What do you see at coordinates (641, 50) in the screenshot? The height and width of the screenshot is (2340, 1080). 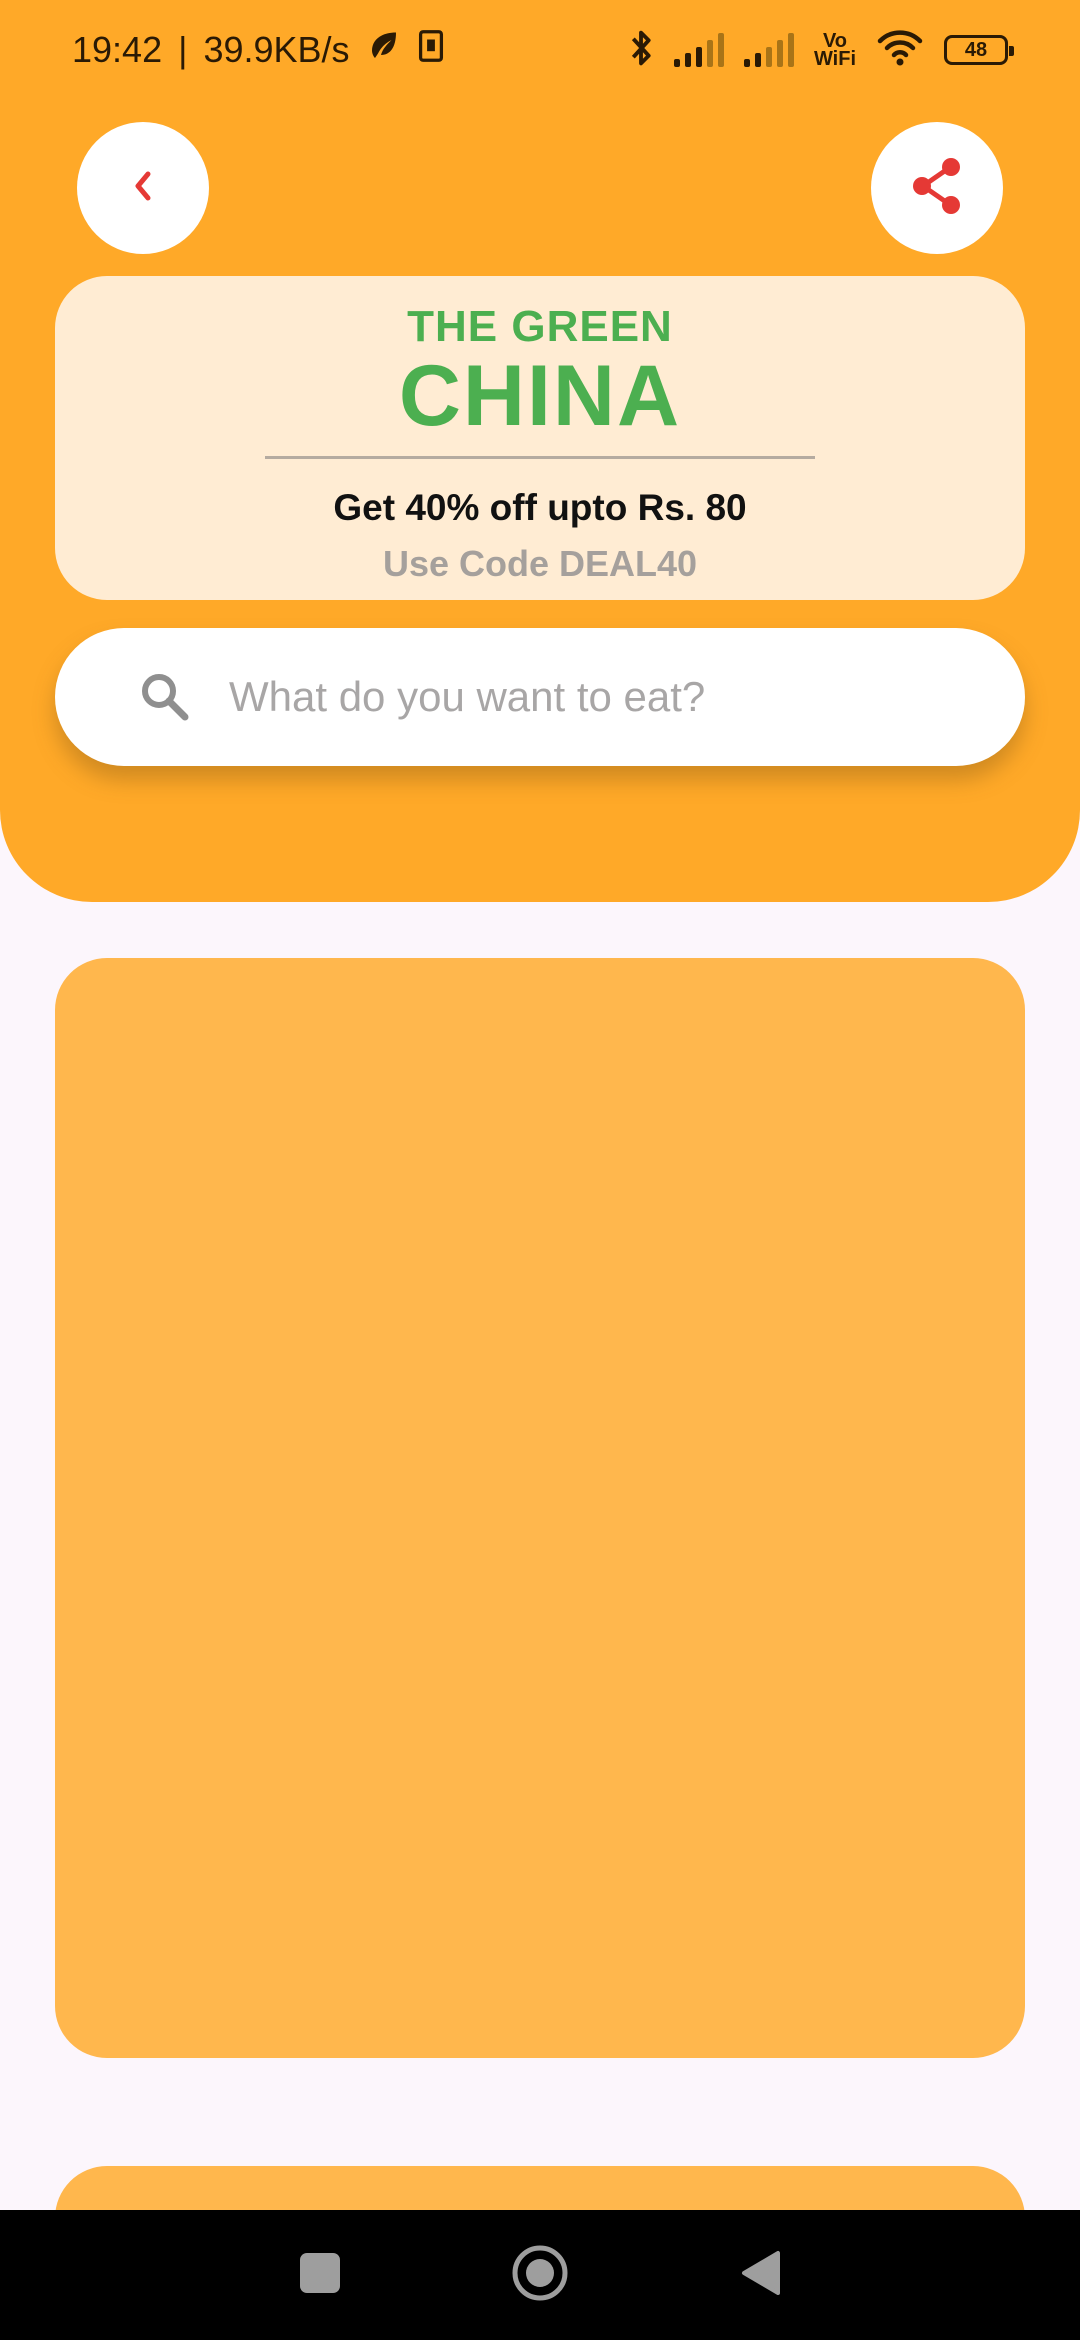 I see `bluetooth-icon` at bounding box center [641, 50].